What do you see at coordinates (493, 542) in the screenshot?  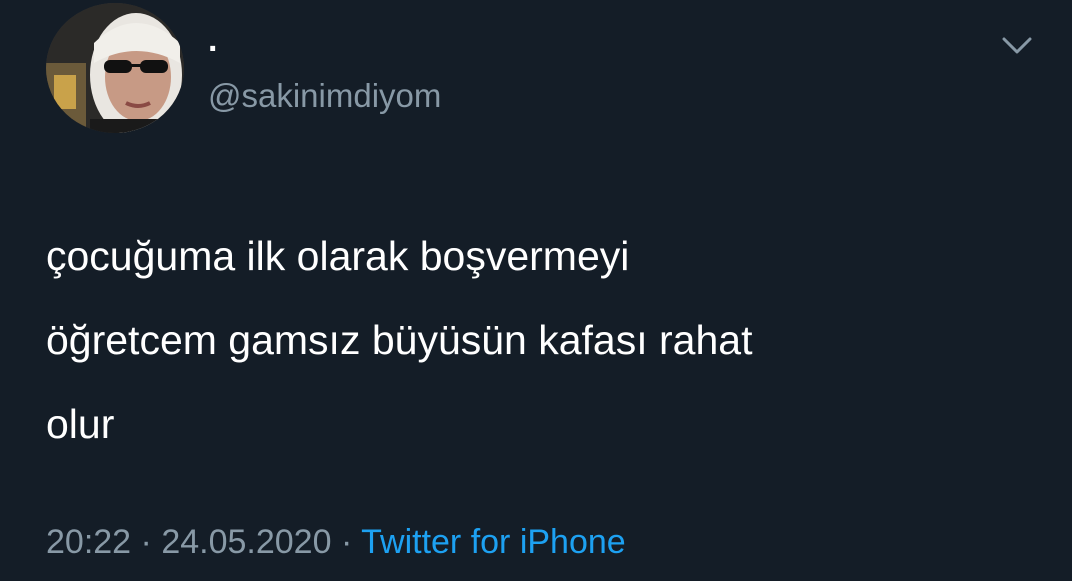 I see `tweet-source-link: Twitter for iPhone` at bounding box center [493, 542].